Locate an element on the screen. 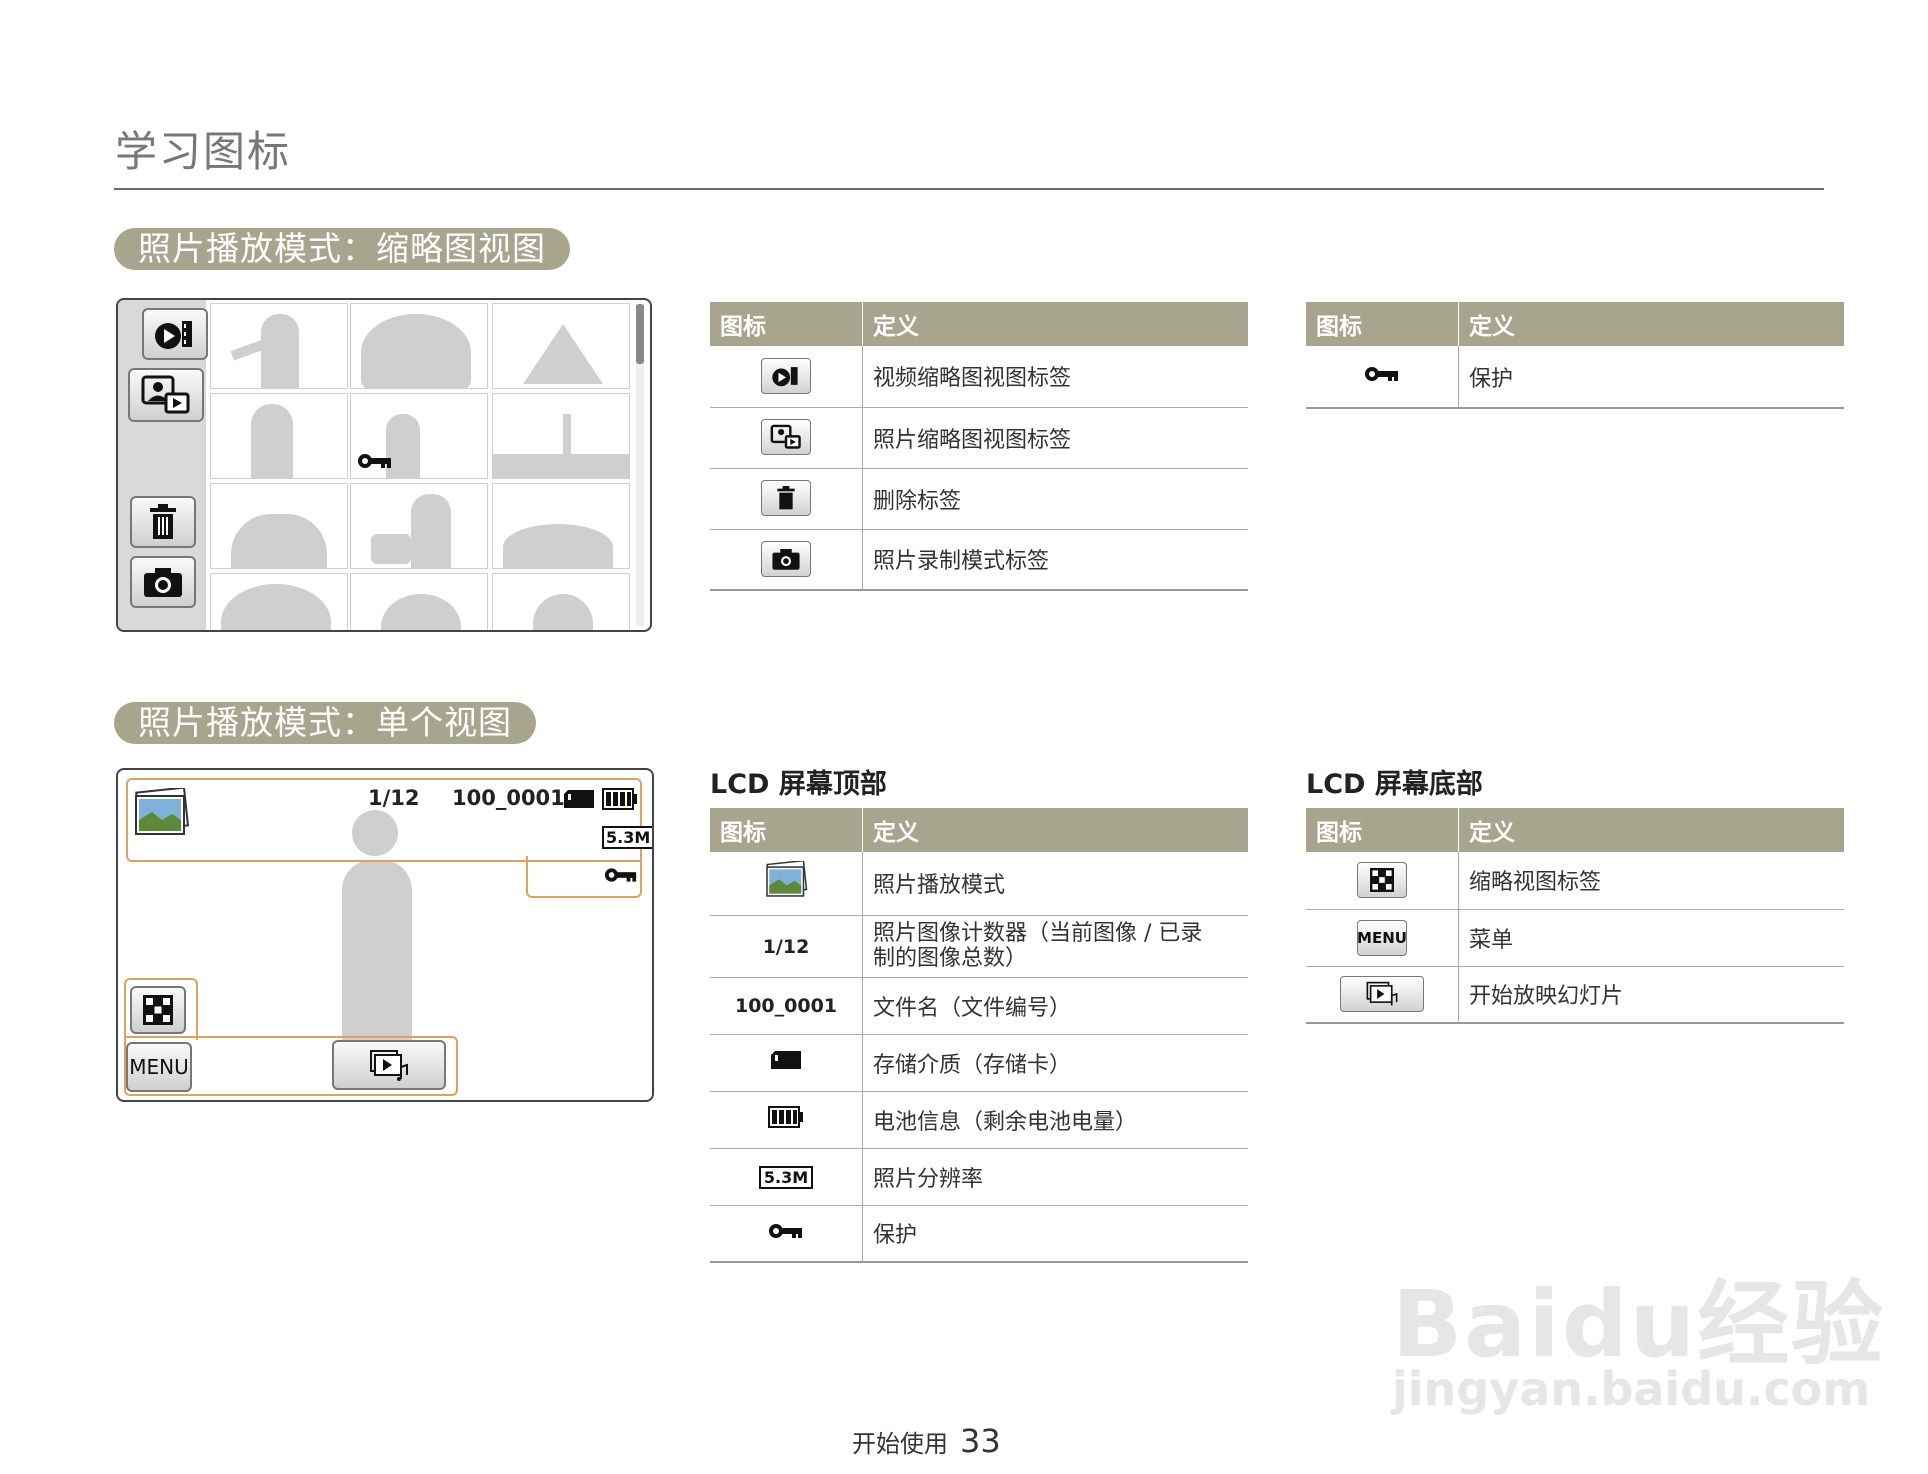  page-number: 33 is located at coordinates (980, 1441).